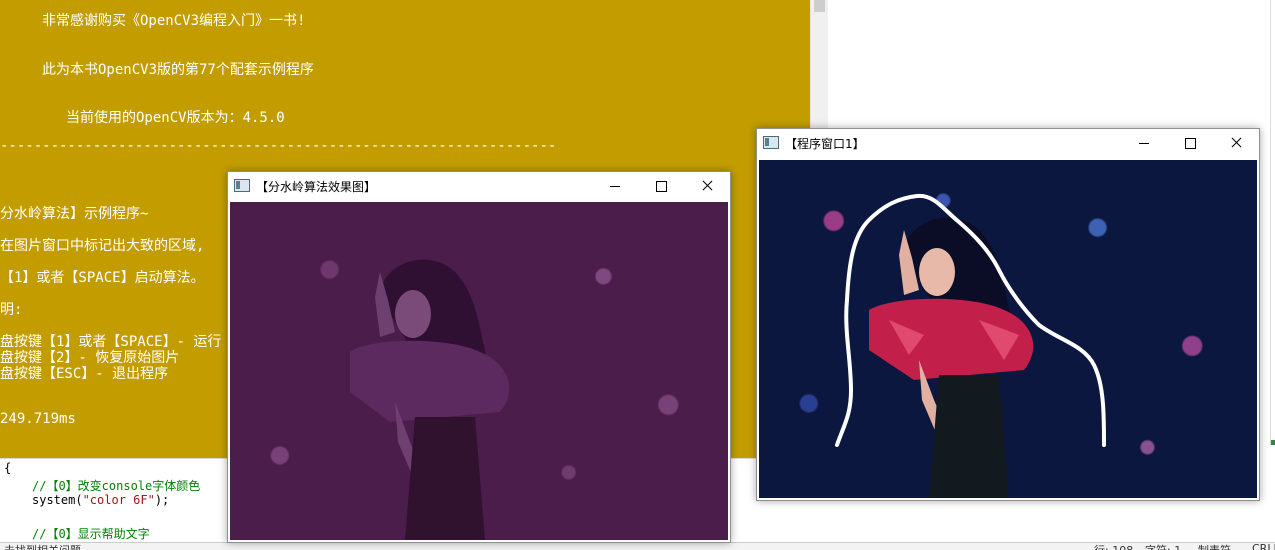  I want to click on program-figure, so click(970, 345).